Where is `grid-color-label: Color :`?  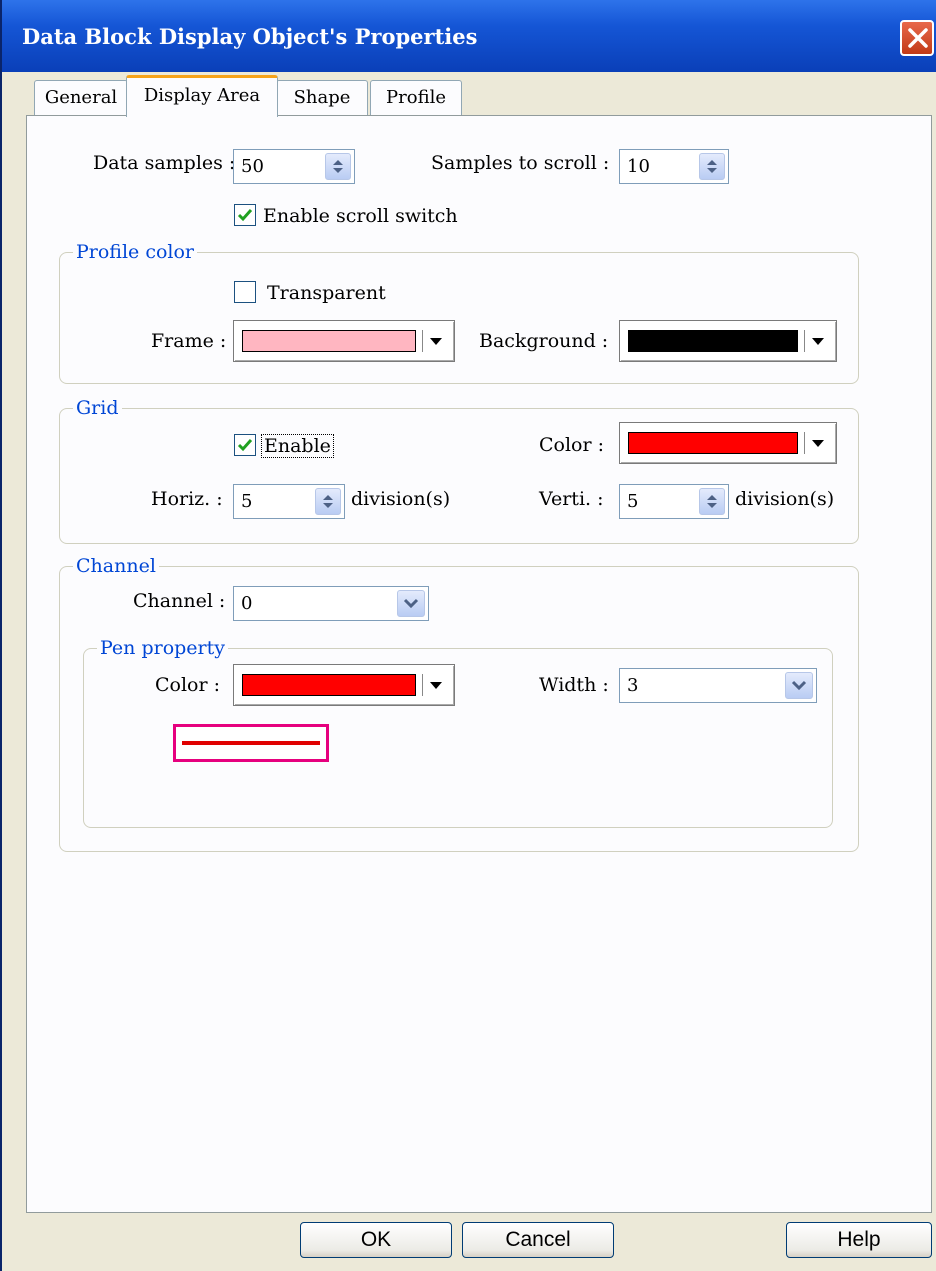
grid-color-label: Color : is located at coordinates (572, 445).